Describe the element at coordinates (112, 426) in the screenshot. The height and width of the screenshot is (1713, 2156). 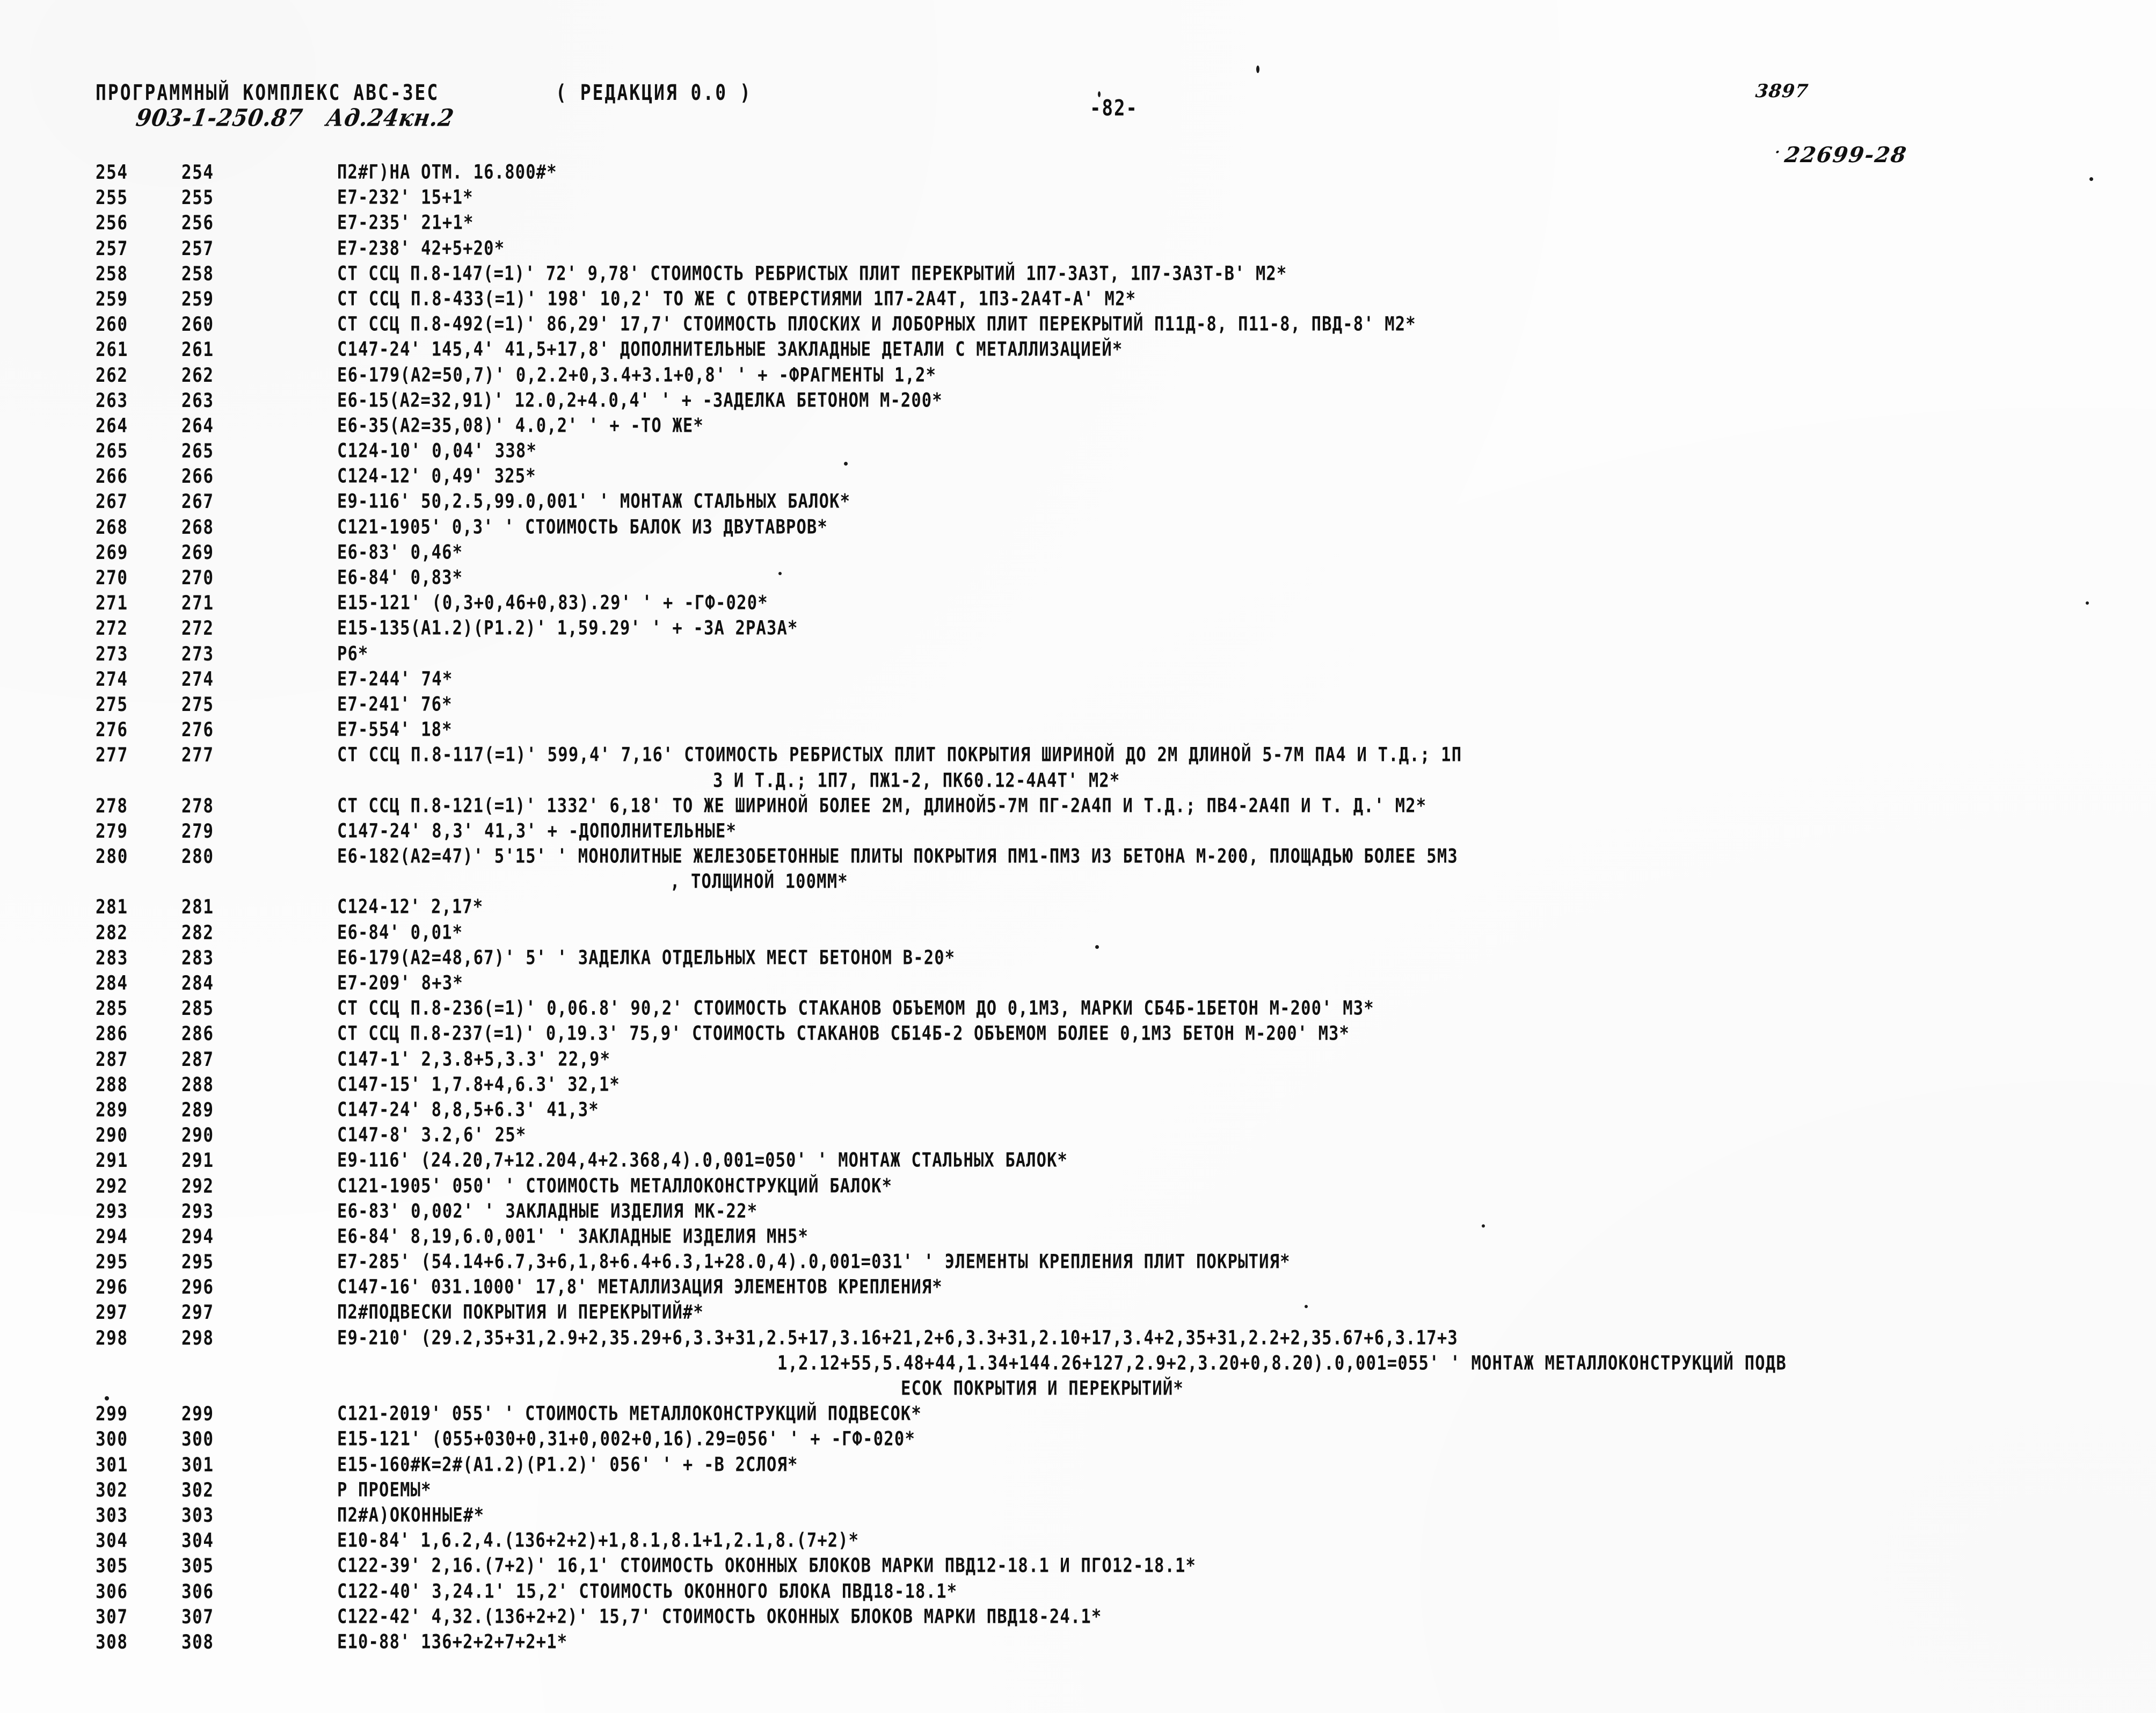
I see `line-number-primary: 264` at that location.